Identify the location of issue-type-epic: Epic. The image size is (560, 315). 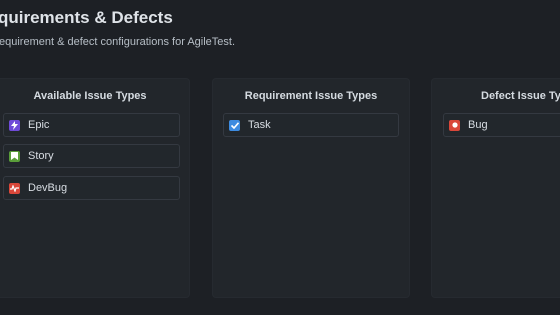
(91, 125).